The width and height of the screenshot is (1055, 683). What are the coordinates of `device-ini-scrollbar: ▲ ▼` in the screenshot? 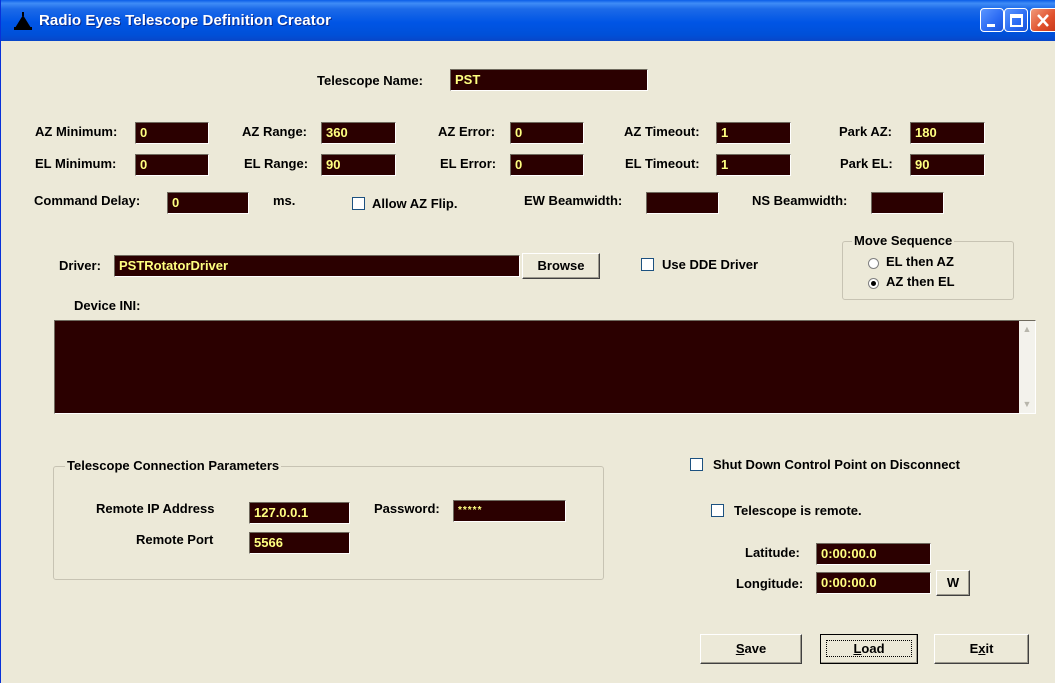 It's located at (1027, 367).